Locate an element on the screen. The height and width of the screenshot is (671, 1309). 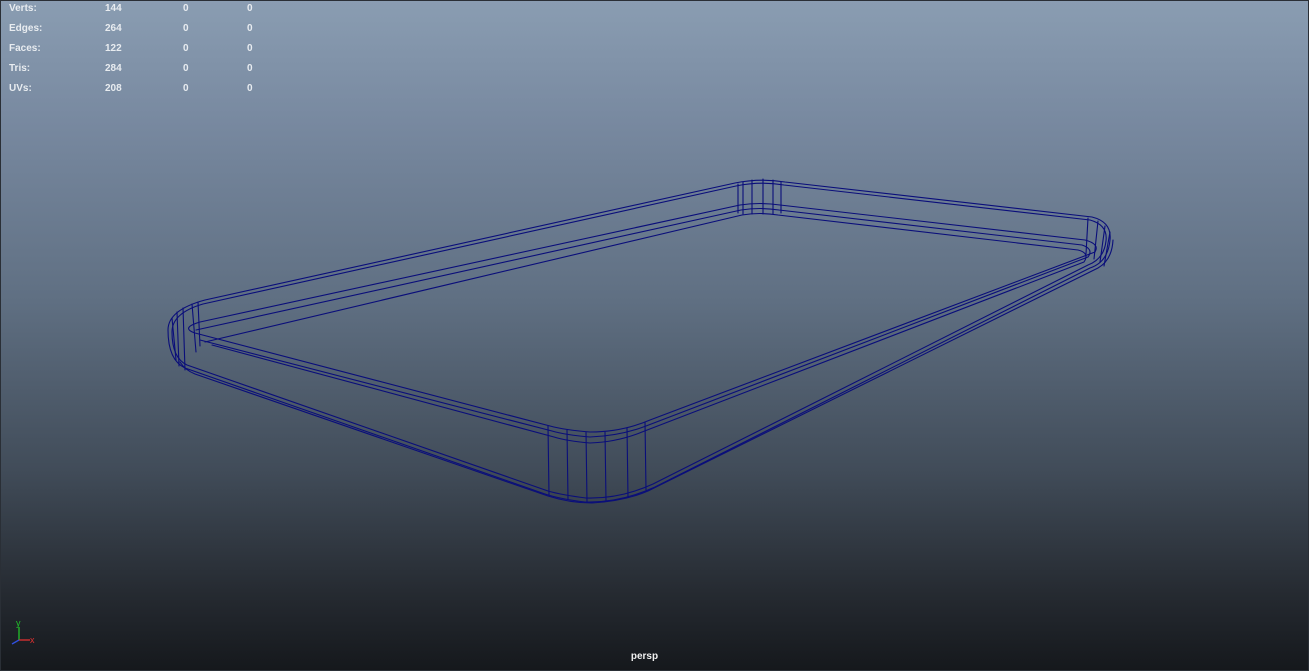
camera-name-label: persp is located at coordinates (644, 656).